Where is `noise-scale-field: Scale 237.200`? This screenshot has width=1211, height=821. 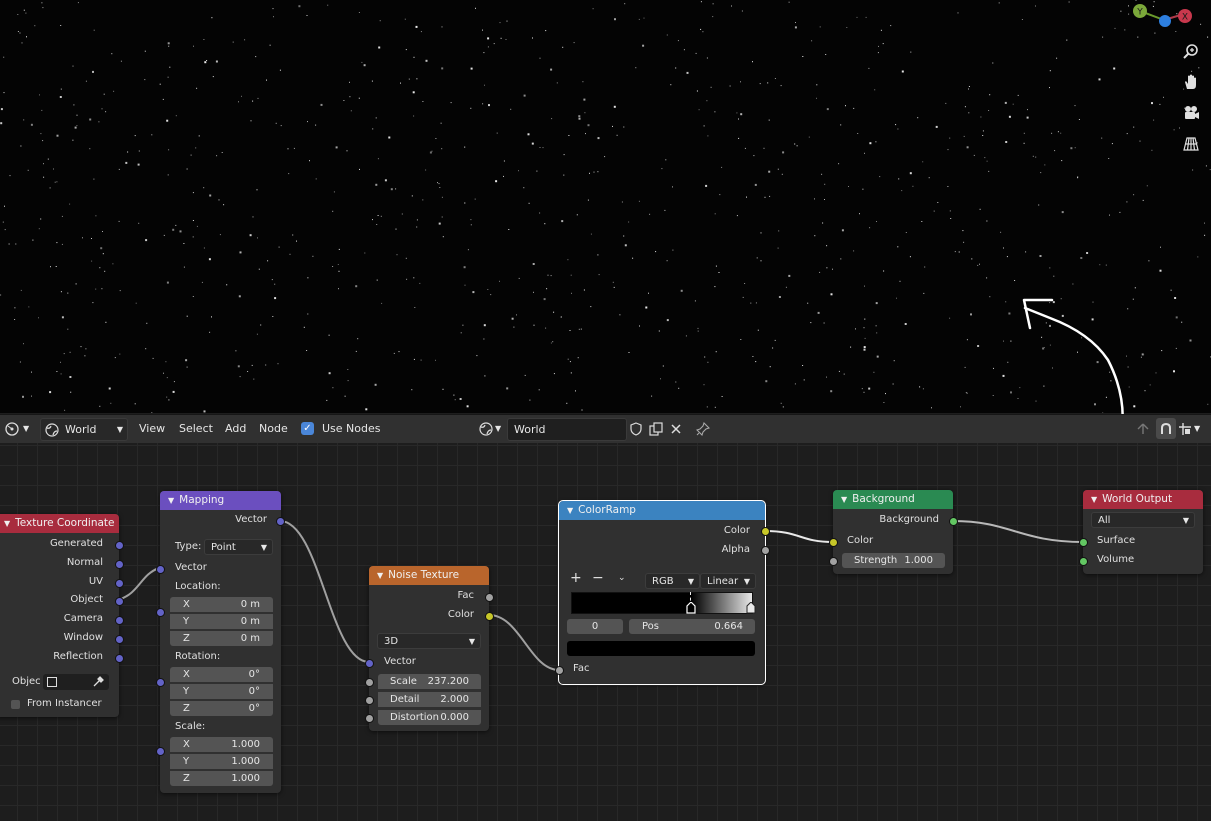 noise-scale-field: Scale 237.200 is located at coordinates (429, 681).